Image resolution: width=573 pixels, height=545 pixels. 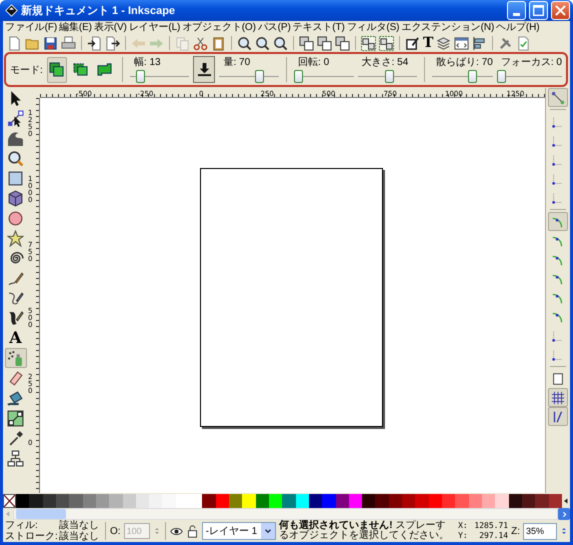 I want to click on menu-item: エクステンション(N), so click(x=447, y=28).